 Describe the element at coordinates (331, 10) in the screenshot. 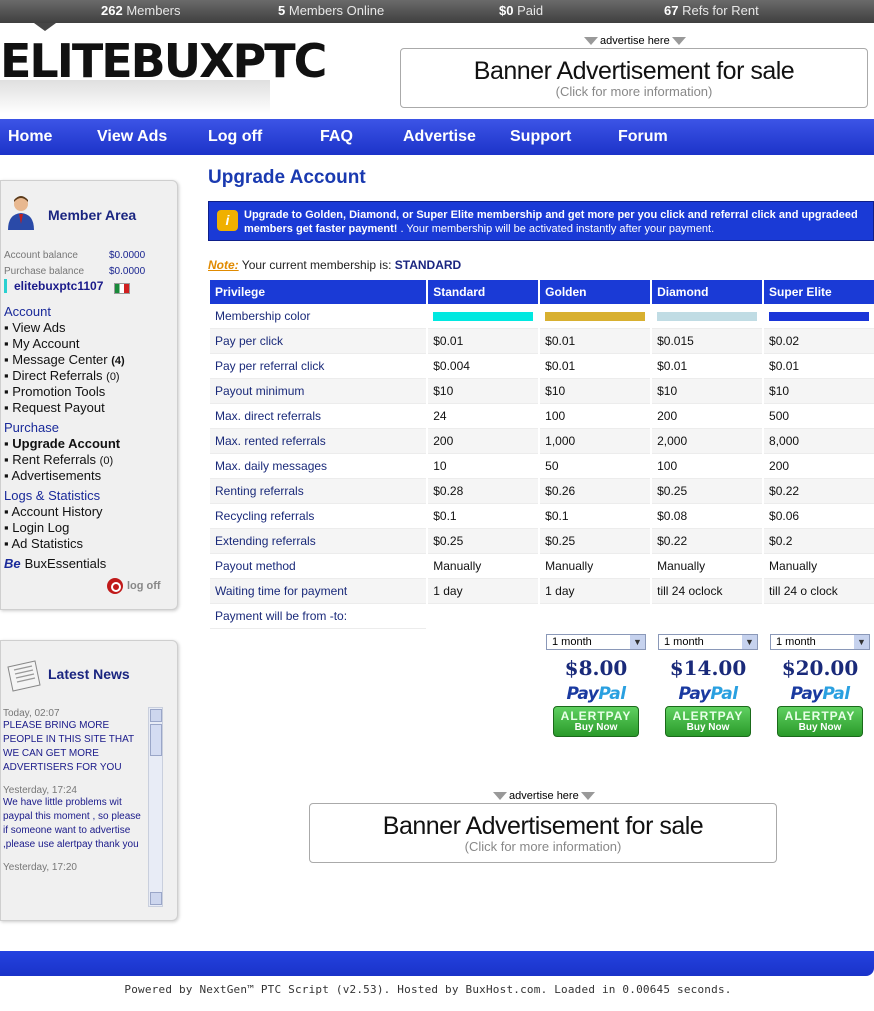

I see `stat-online: 5 Members Online` at that location.